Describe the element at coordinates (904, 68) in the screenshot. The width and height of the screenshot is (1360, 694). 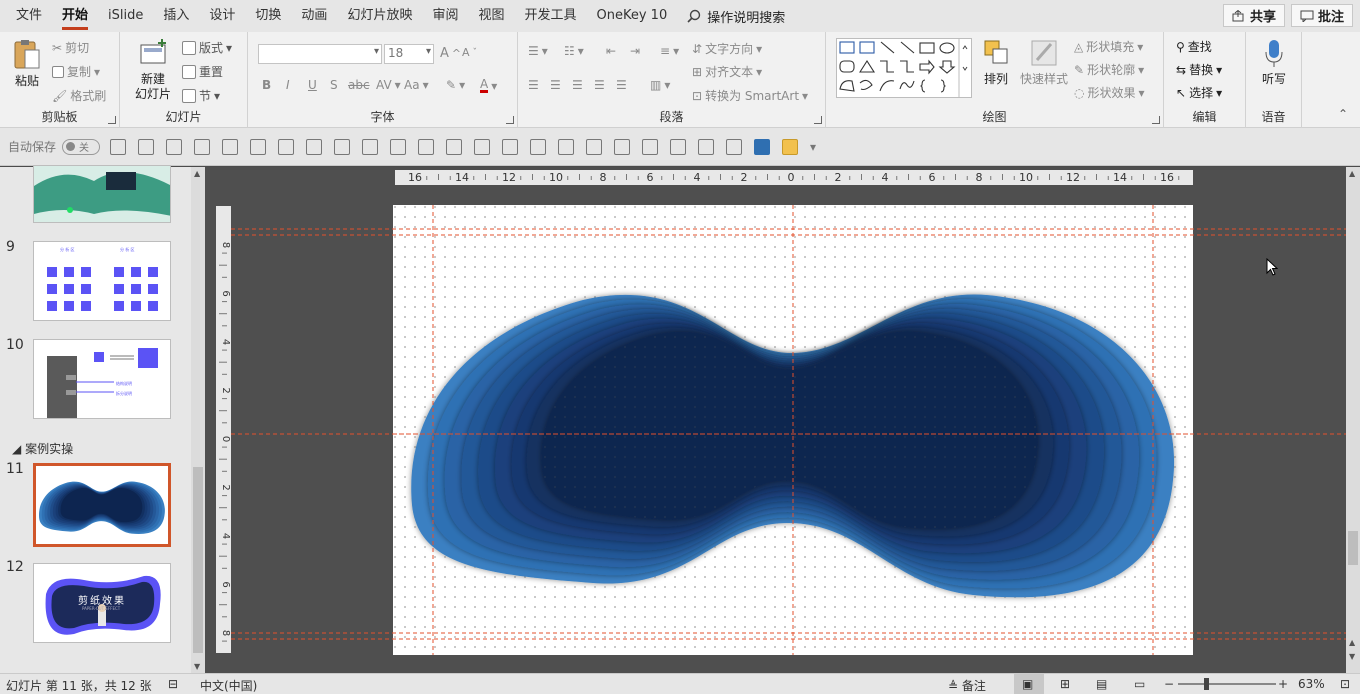
I see `shapes-gallery` at that location.